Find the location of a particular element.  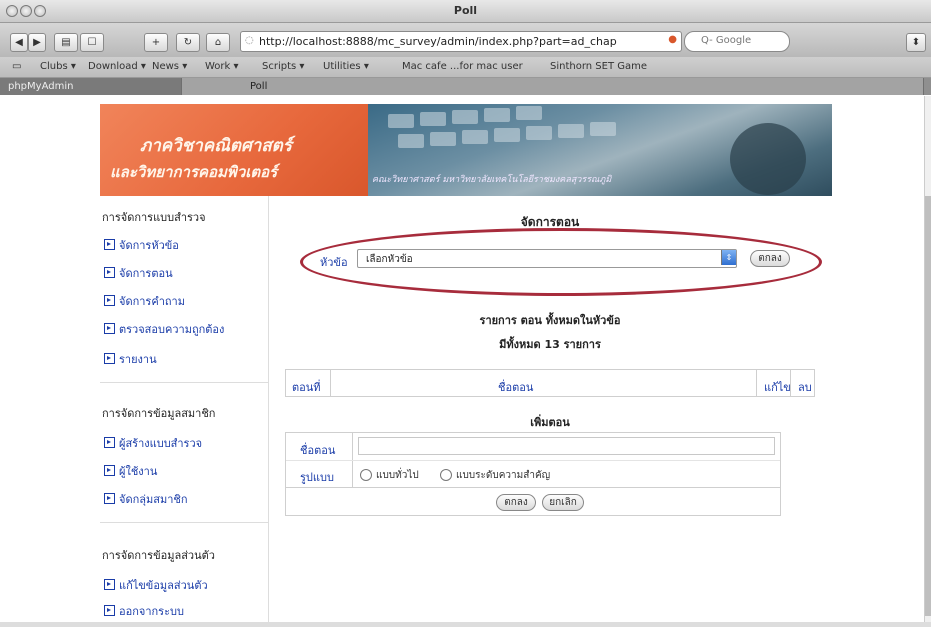

back-button: ◀ is located at coordinates (19, 42).